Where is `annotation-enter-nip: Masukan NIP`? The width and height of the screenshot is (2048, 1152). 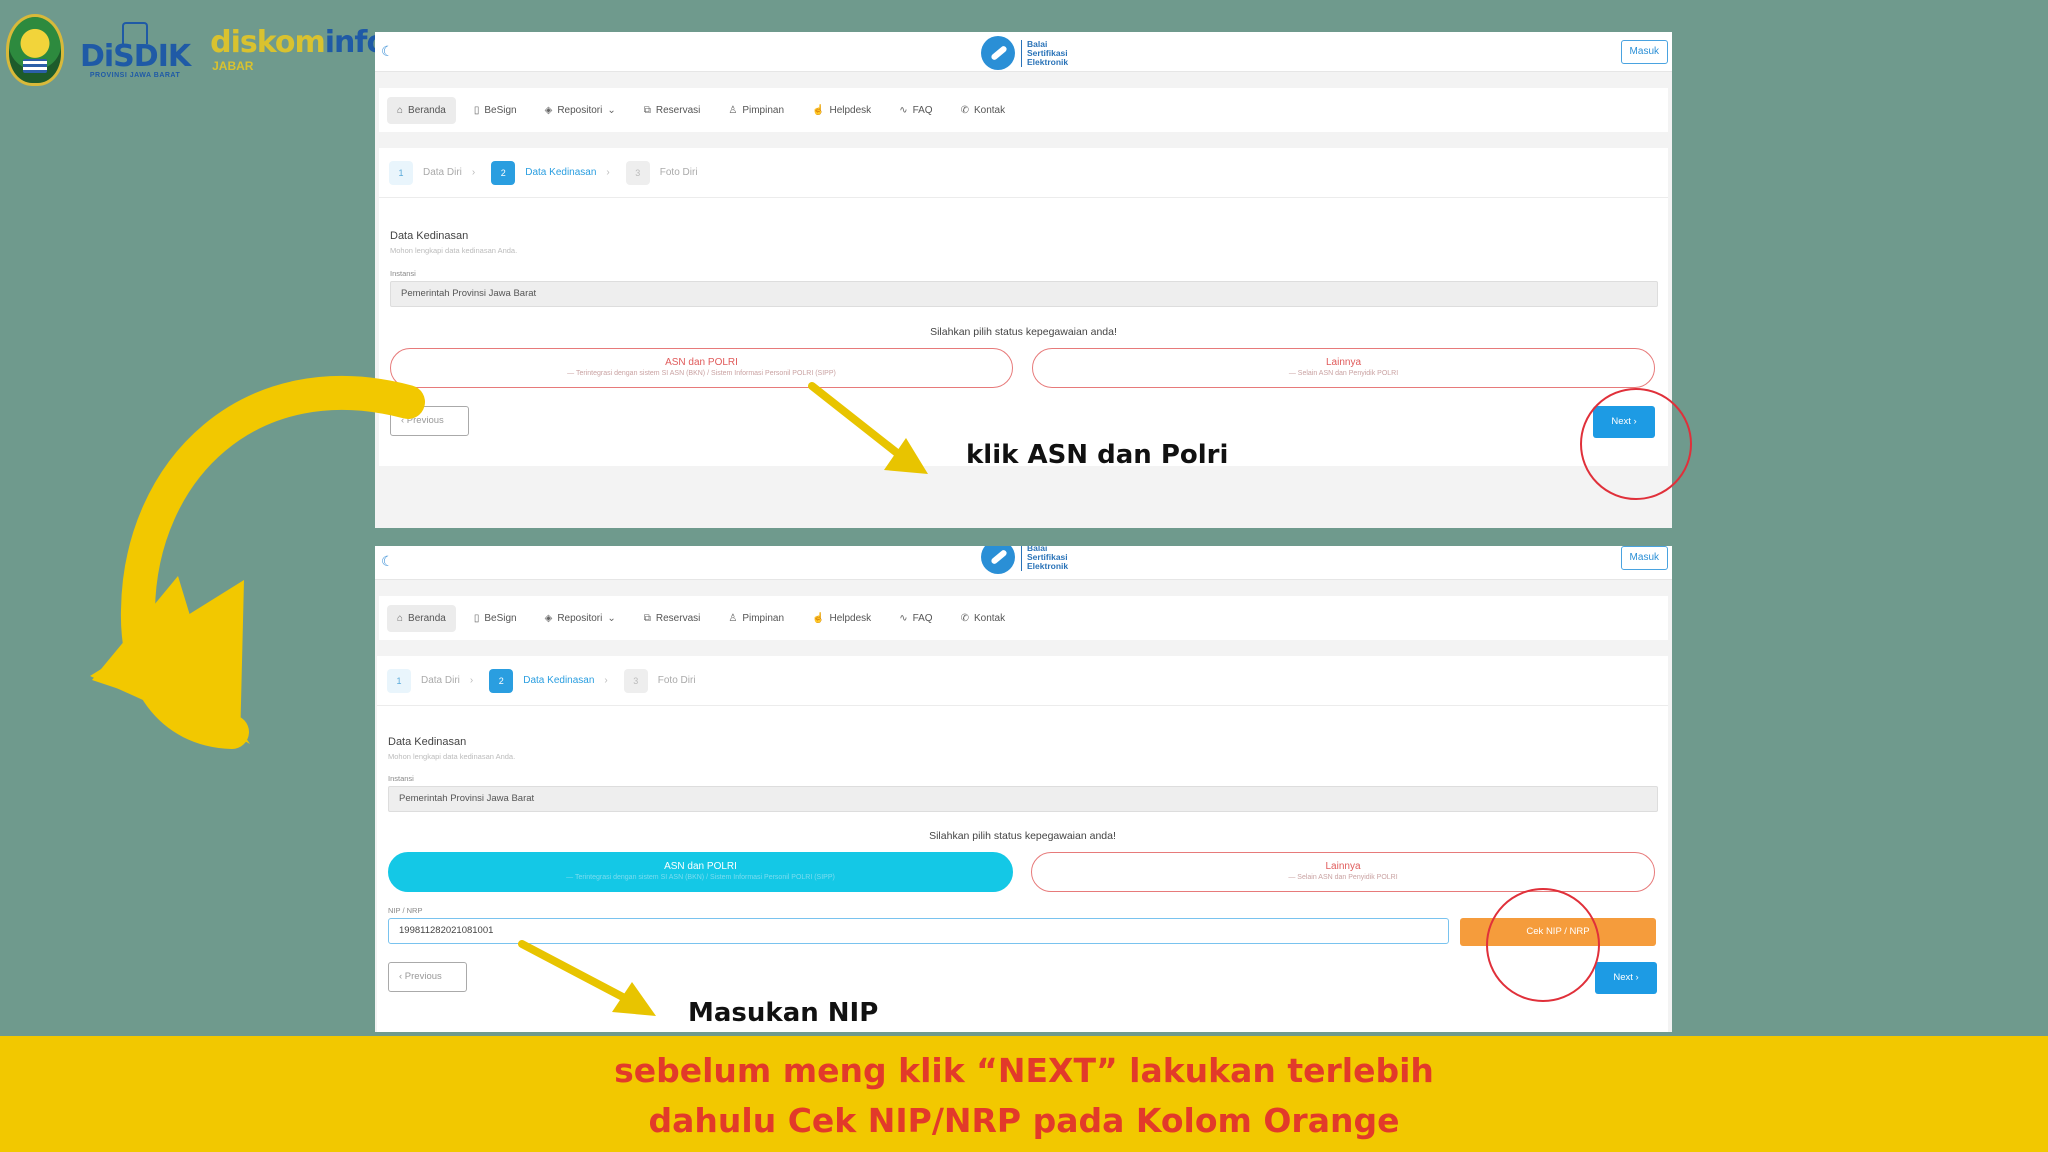
annotation-enter-nip: Masukan NIP is located at coordinates (783, 1013).